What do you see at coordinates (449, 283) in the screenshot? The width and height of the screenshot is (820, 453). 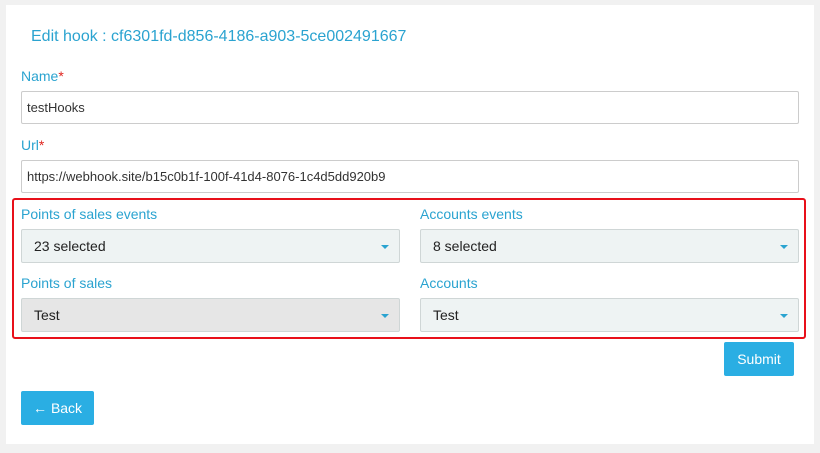 I see `accounts-label: Accounts` at bounding box center [449, 283].